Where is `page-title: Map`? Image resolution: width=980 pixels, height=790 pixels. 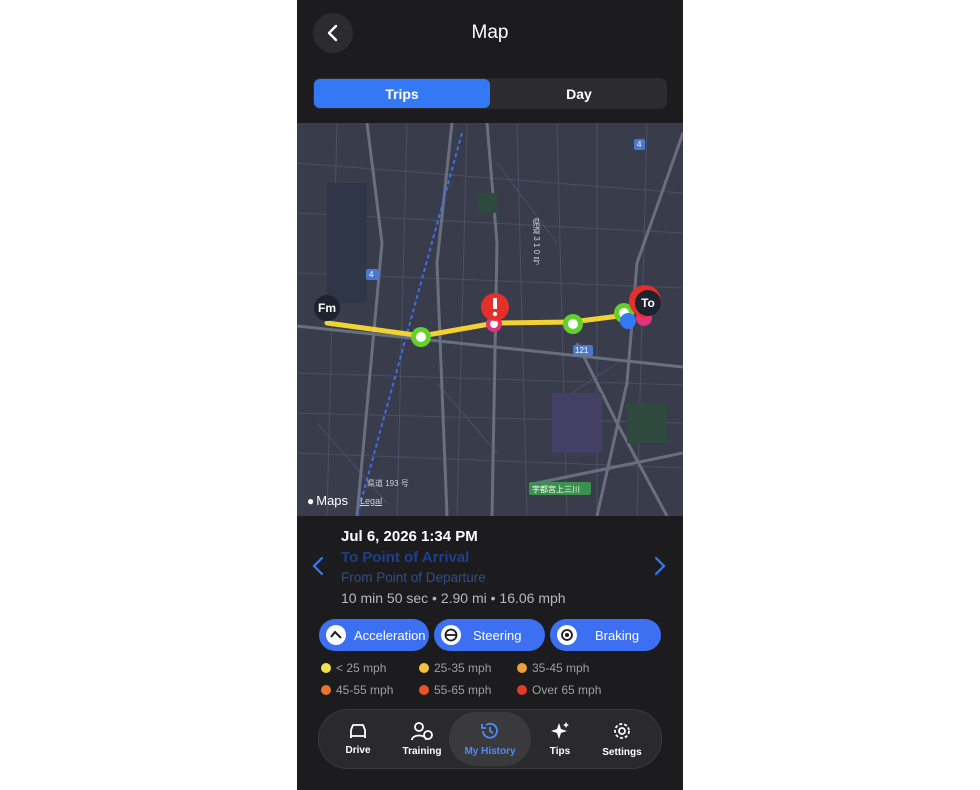
page-title: Map is located at coordinates (490, 32).